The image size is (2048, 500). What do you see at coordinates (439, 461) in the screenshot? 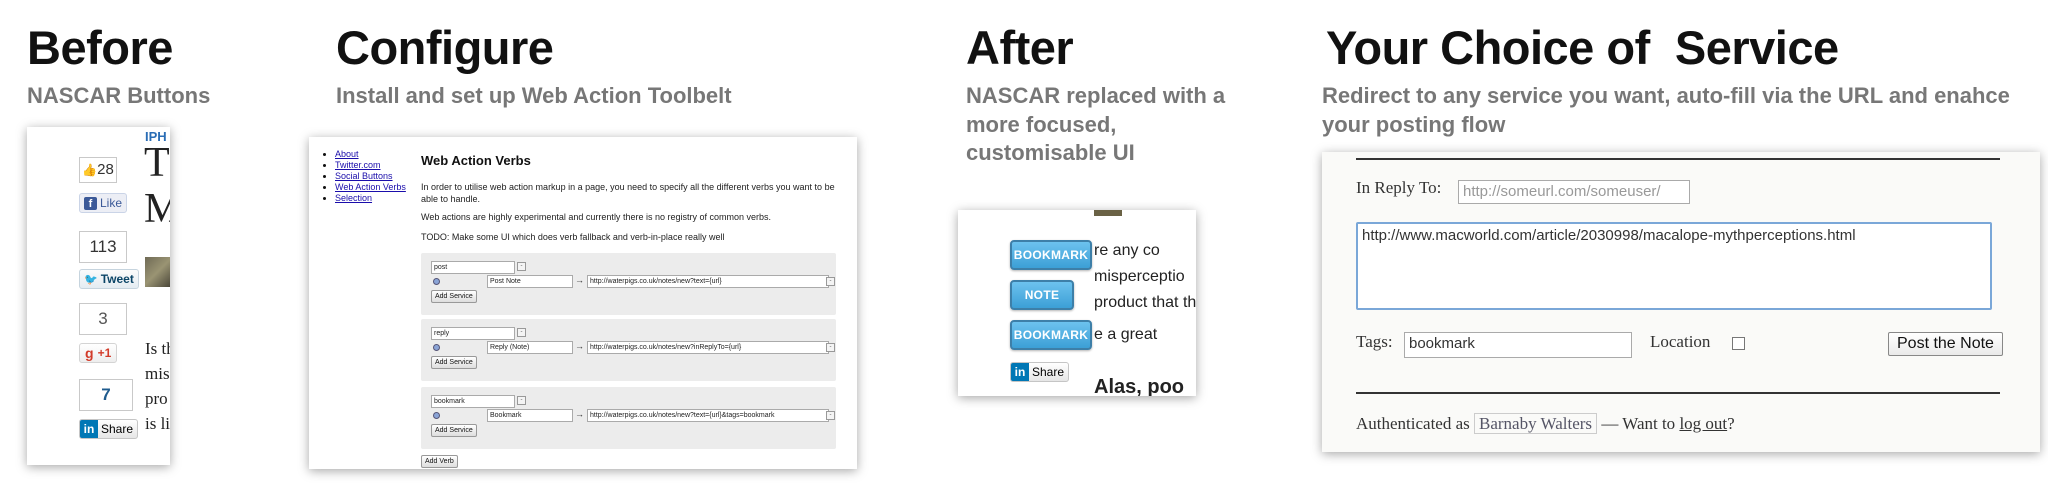
I see `add-verb-button: Add Verb` at bounding box center [439, 461].